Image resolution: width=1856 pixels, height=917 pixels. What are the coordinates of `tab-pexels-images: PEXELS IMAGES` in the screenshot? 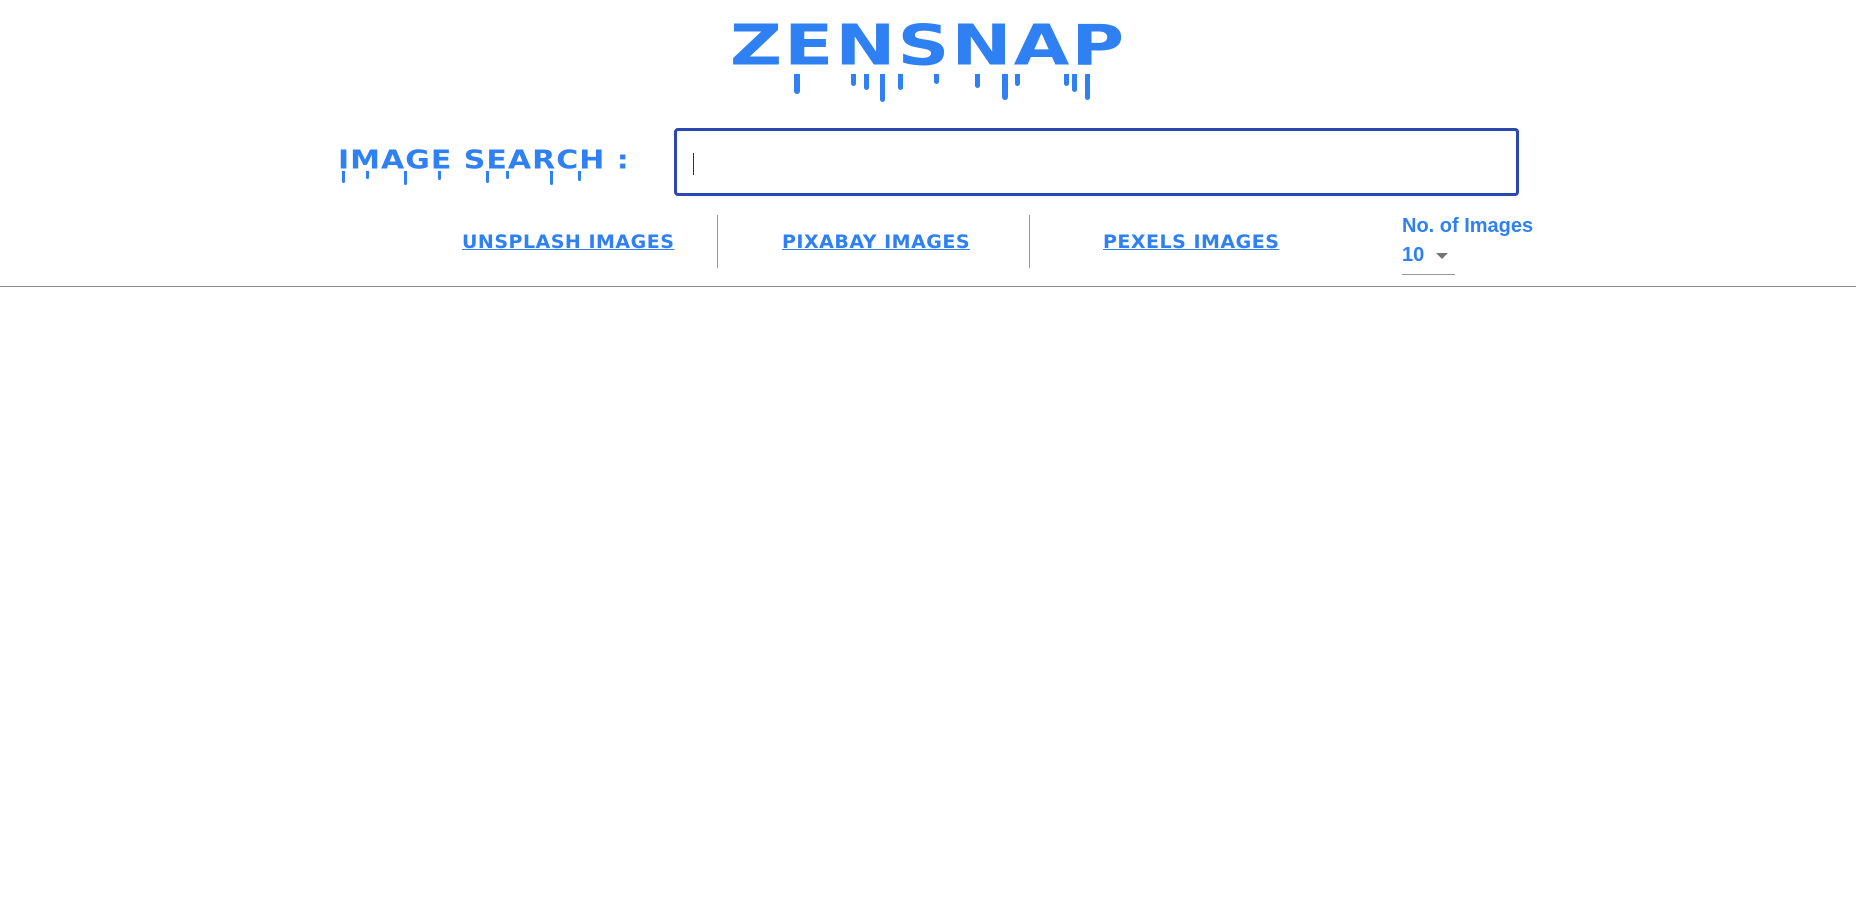 It's located at (1191, 242).